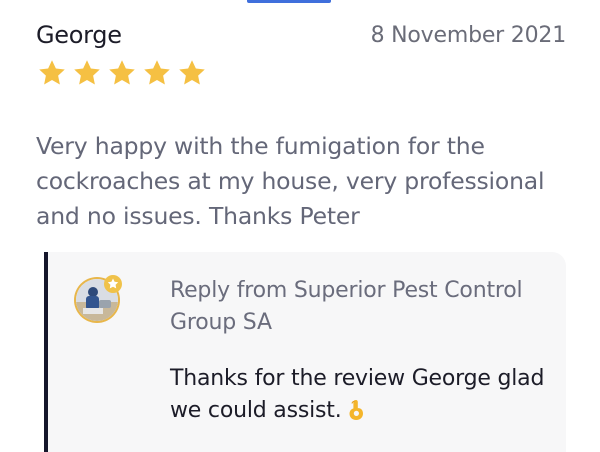 The height and width of the screenshot is (452, 600). What do you see at coordinates (289, 1) in the screenshot?
I see `tab-indicator` at bounding box center [289, 1].